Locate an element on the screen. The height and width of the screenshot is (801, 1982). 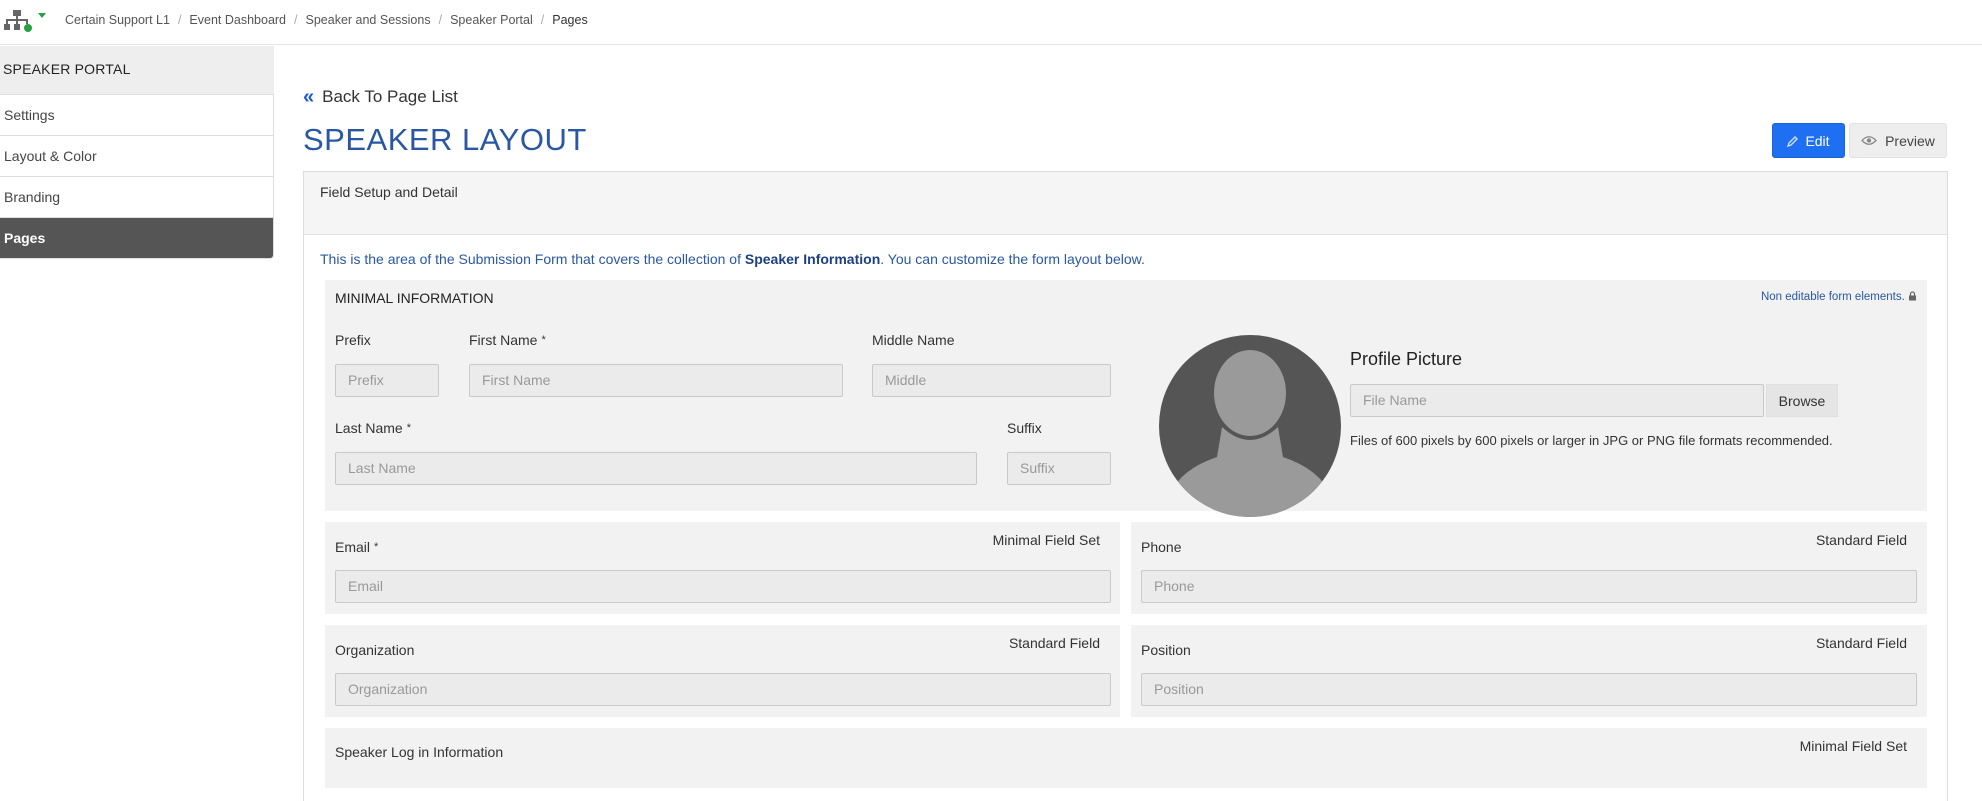
email-field-block: Email * Minimal Field Set Email is located at coordinates (722, 568).